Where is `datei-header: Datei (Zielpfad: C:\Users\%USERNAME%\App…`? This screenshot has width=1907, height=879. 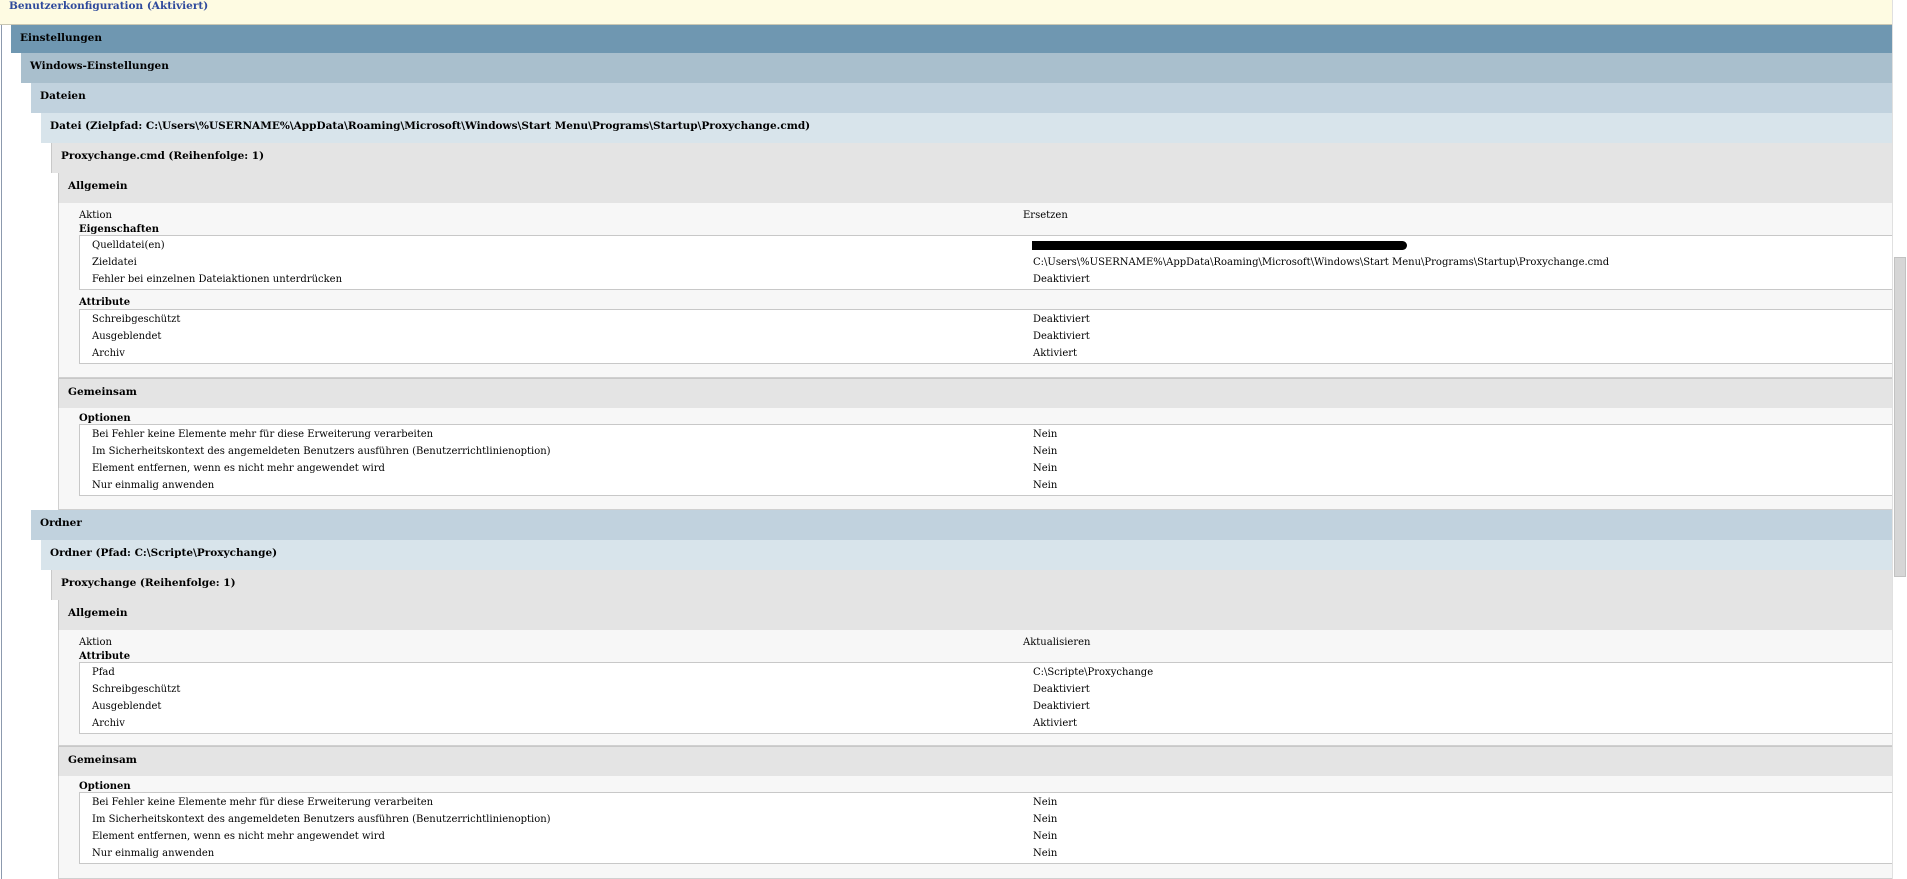
datei-header: Datei (Zielpfad: C:\Users\%USERNAME%\App… is located at coordinates (968, 128).